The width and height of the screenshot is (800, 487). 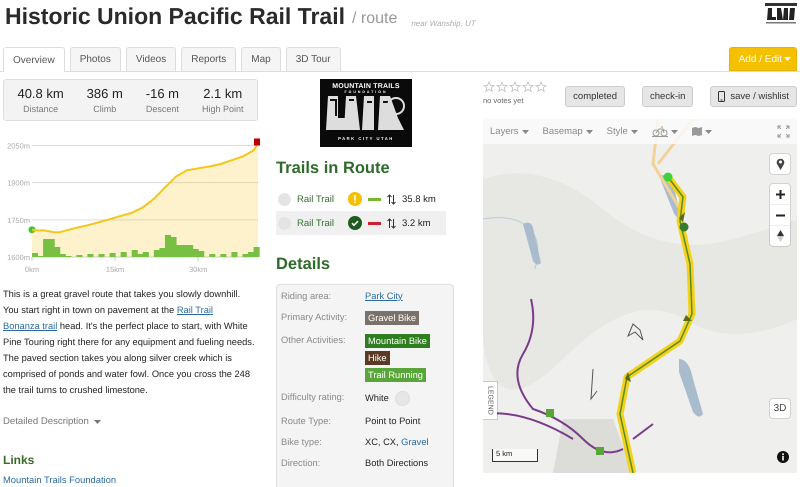 I want to click on stat-value: 2.1 km, so click(x=222, y=93).